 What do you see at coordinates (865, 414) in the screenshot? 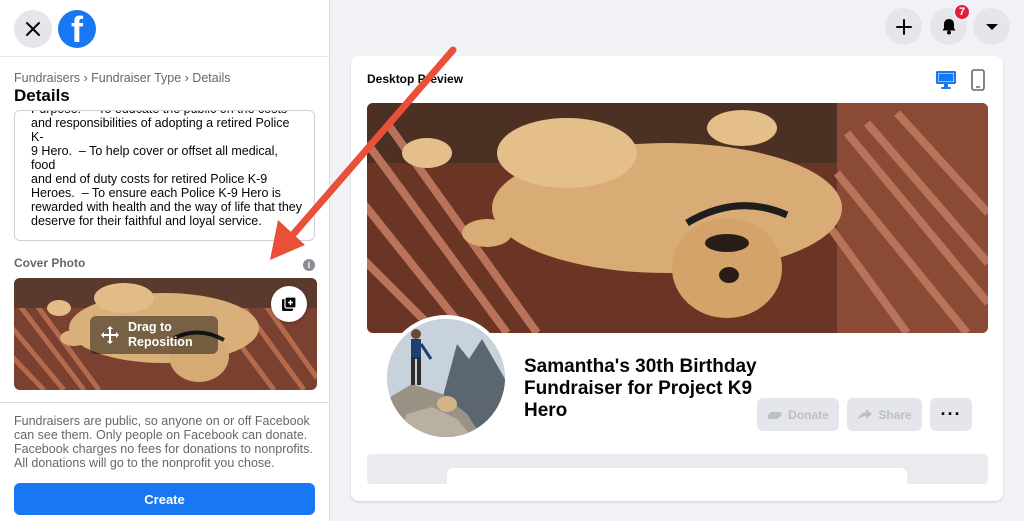
I see `share-icon` at bounding box center [865, 414].